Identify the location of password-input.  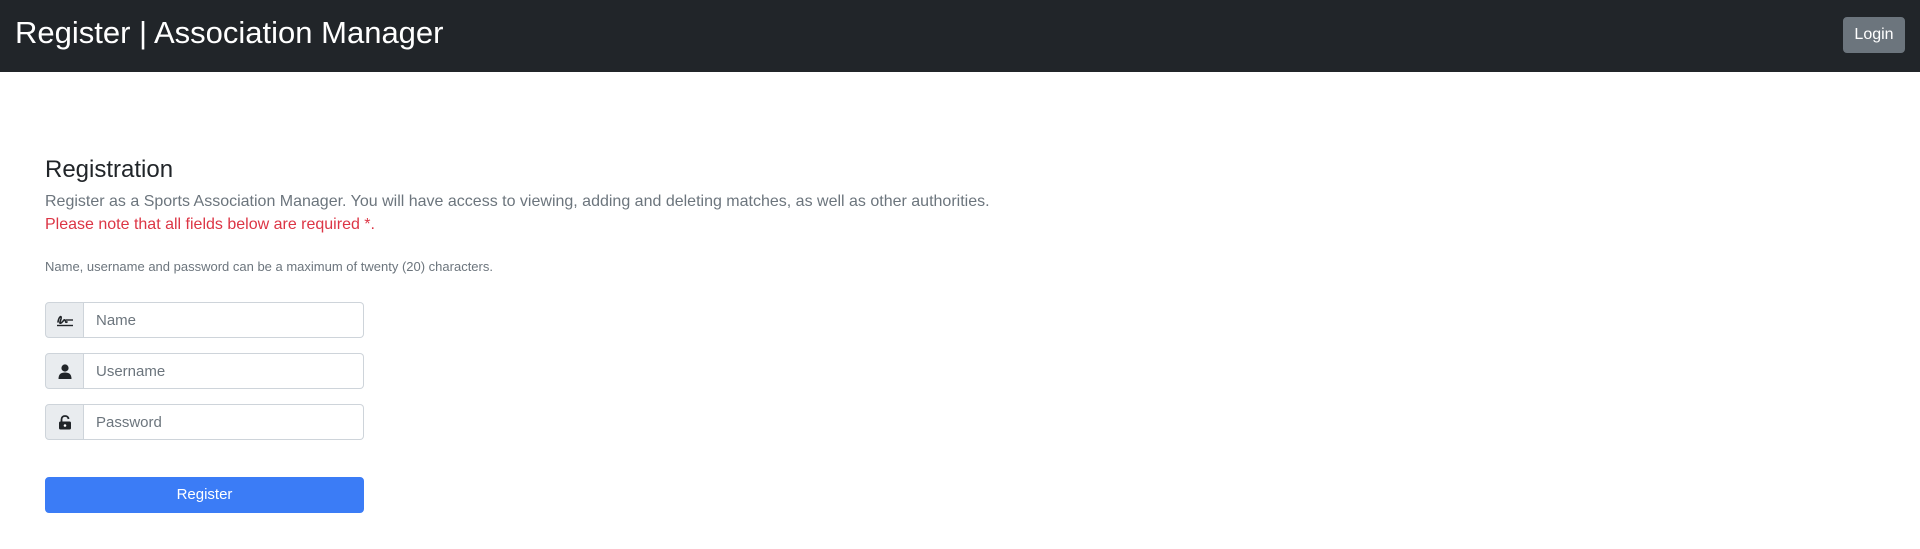
(224, 422).